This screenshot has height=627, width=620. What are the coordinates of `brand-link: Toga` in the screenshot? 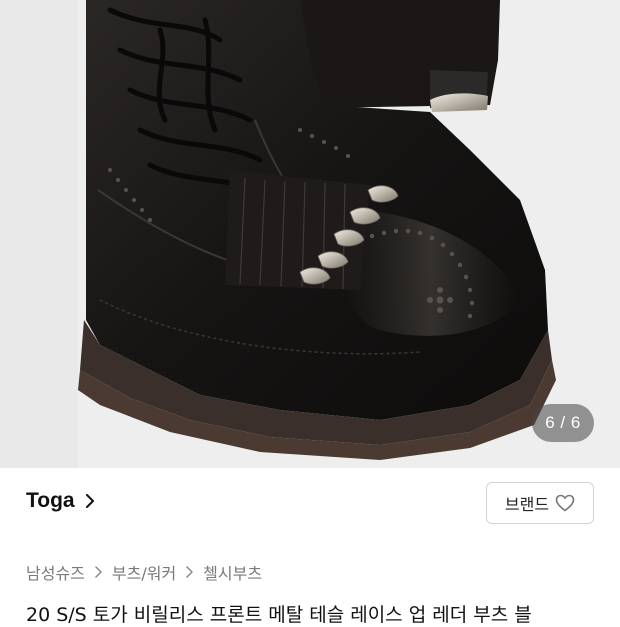 It's located at (61, 501).